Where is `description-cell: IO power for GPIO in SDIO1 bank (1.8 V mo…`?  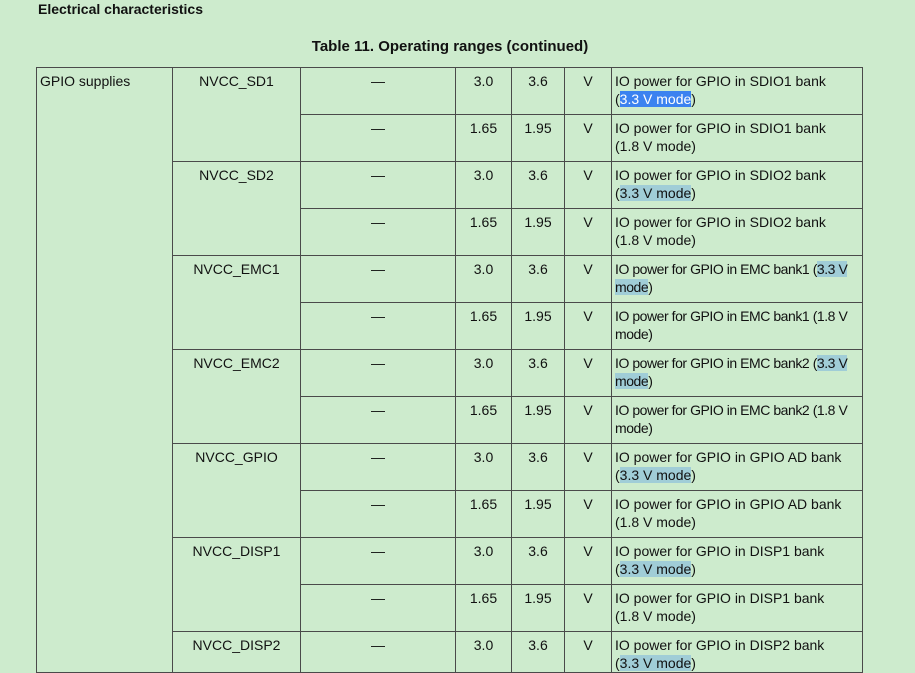
description-cell: IO power for GPIO in SDIO1 bank (1.8 V mo… is located at coordinates (737, 138).